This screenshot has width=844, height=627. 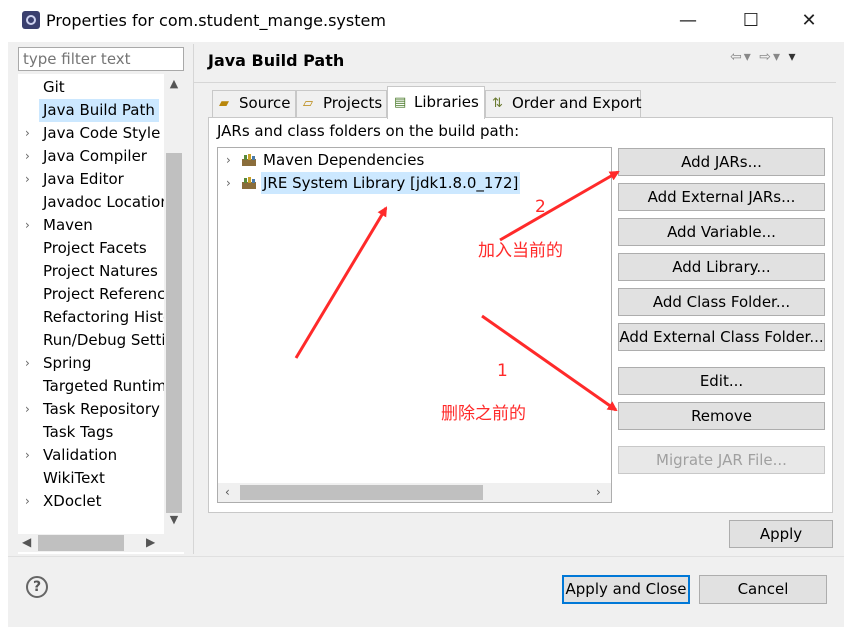 I want to click on sidebar-item: › Java Compiler, so click(x=101, y=156).